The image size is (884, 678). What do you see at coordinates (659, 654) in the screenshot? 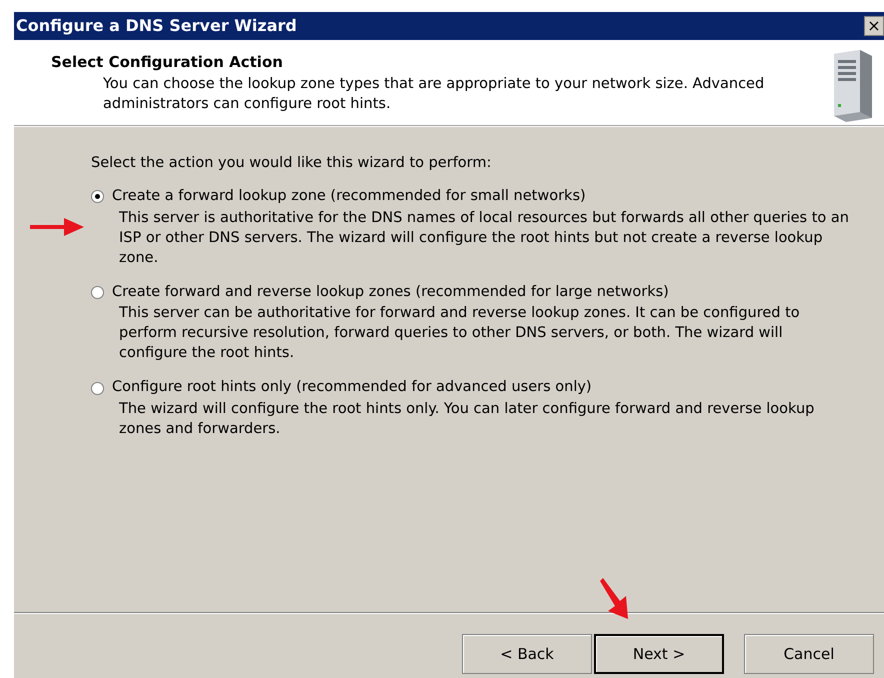
I see `wizard-button: Next >` at bounding box center [659, 654].